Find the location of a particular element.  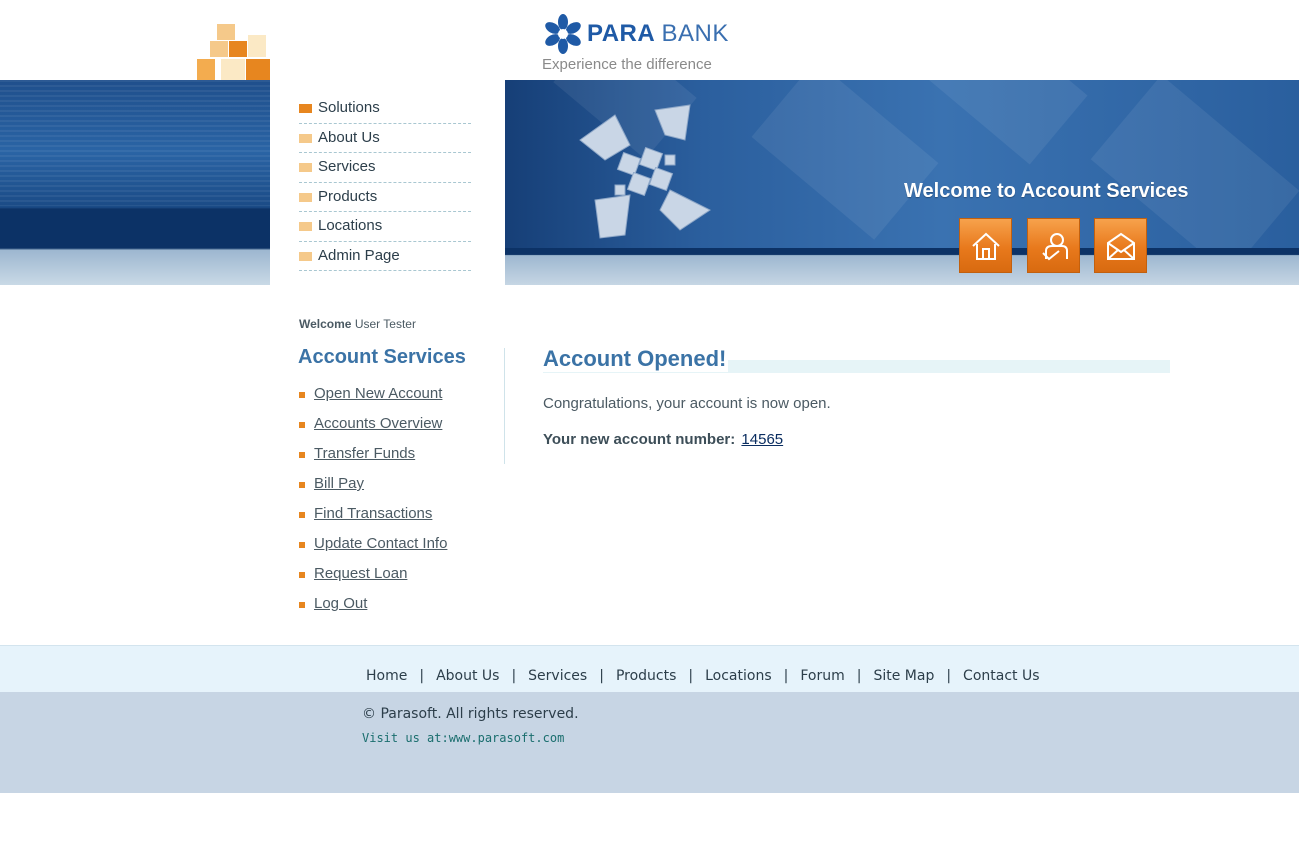

footer-link-services: Services is located at coordinates (557, 676).